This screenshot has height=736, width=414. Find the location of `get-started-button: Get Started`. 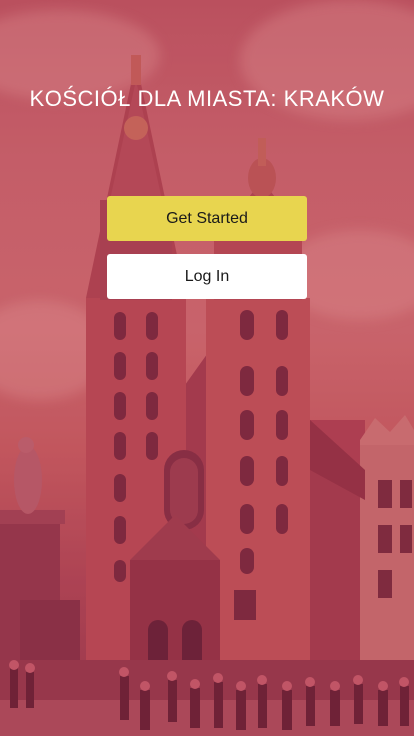

get-started-button: Get Started is located at coordinates (207, 218).